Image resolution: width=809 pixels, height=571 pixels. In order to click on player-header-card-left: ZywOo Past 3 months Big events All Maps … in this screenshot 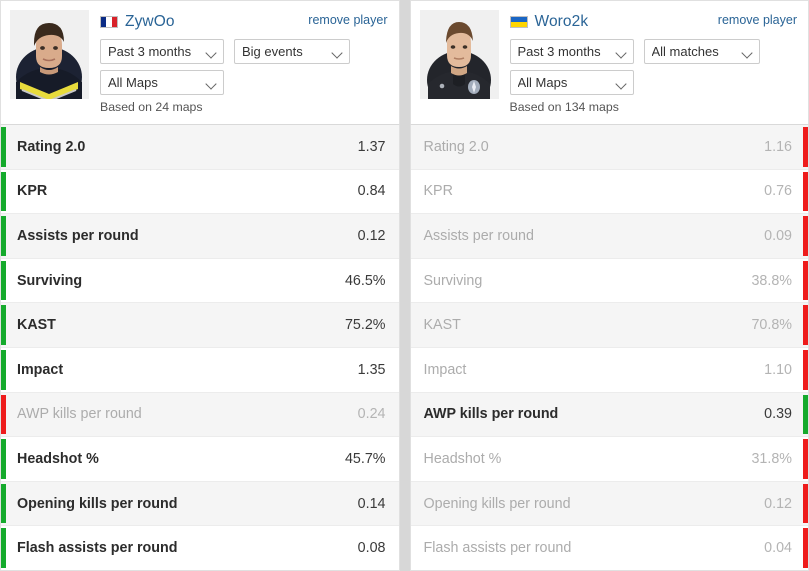, I will do `click(200, 62)`.